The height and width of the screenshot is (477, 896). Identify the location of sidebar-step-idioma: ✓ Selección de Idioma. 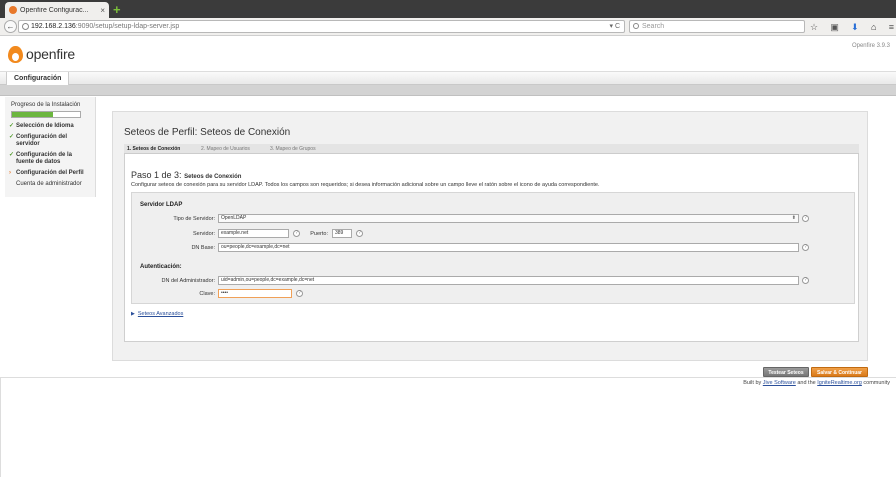
(41, 126).